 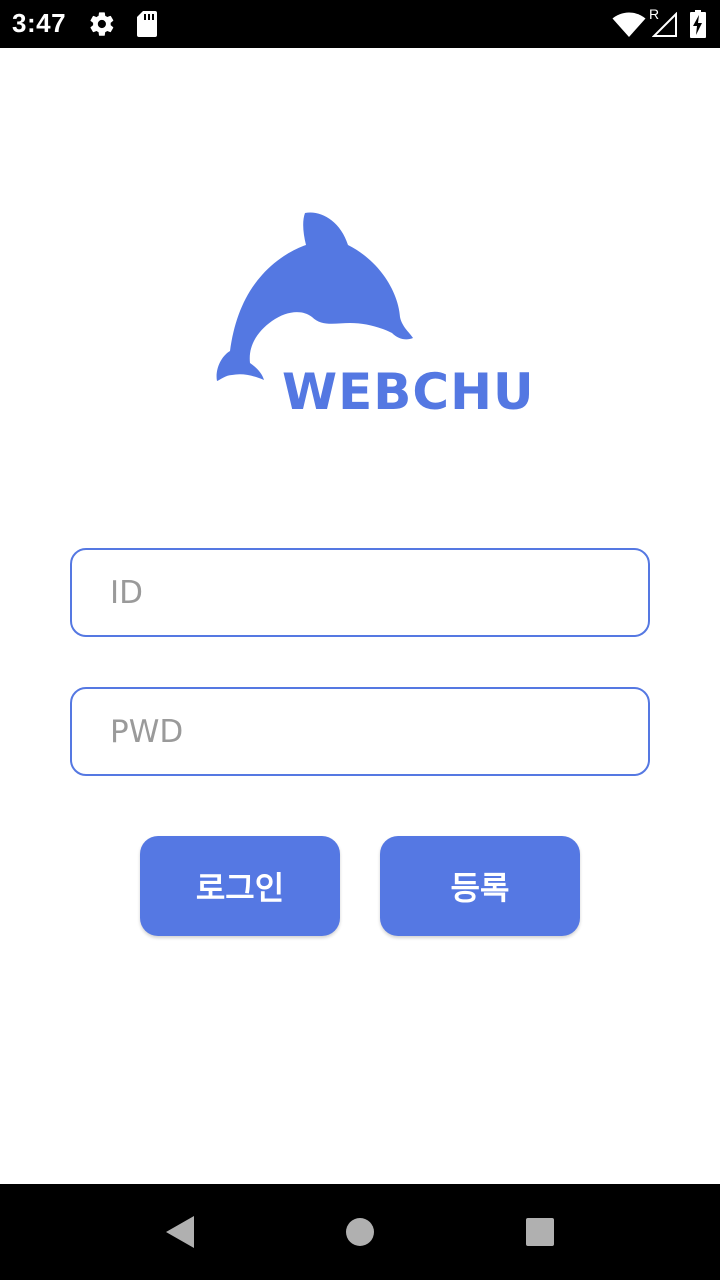 What do you see at coordinates (147, 24) in the screenshot?
I see `sd-card-icon` at bounding box center [147, 24].